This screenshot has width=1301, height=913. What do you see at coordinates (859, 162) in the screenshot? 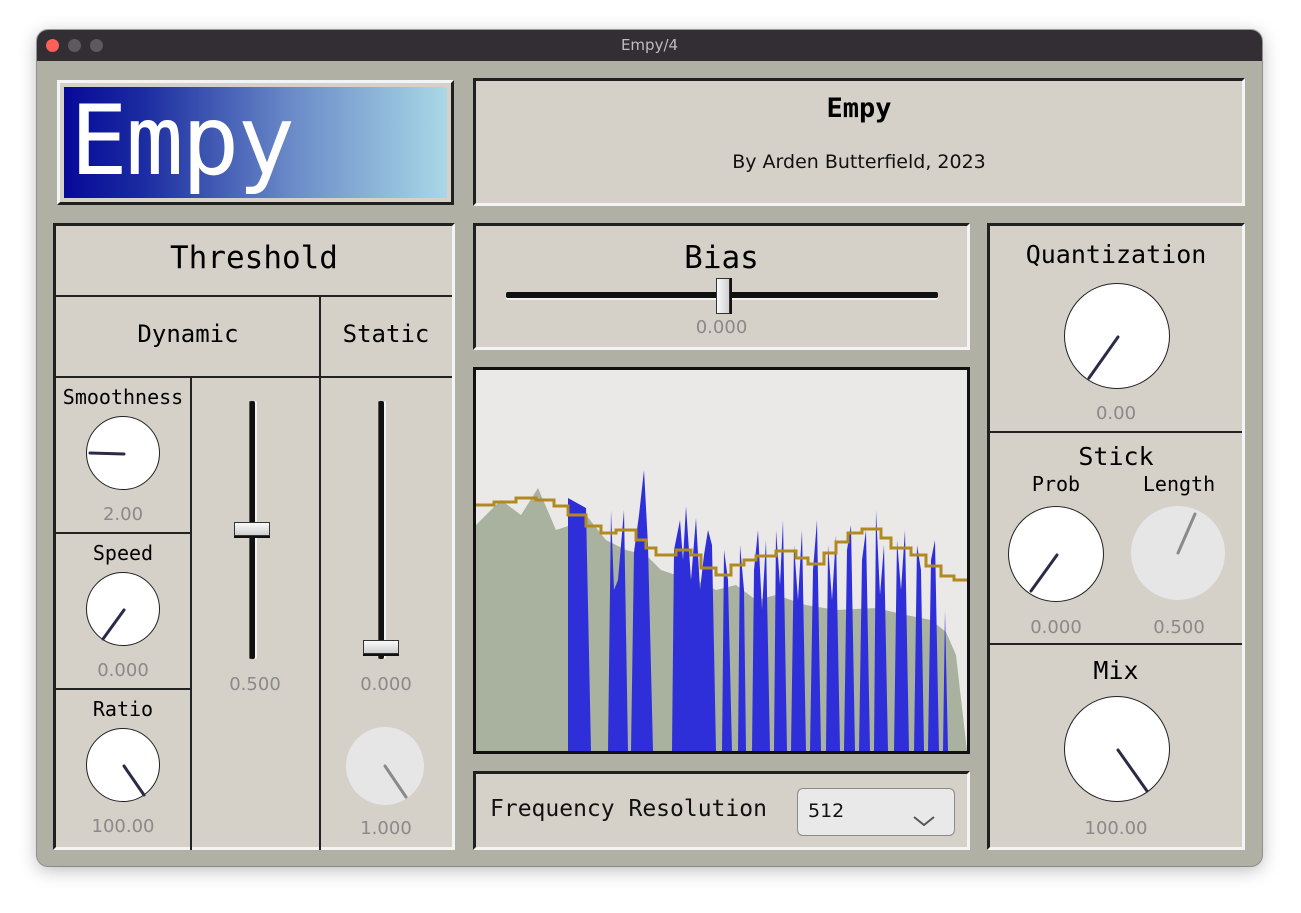
I see `plugin-author: By Arden Butterfield, 2023` at bounding box center [859, 162].